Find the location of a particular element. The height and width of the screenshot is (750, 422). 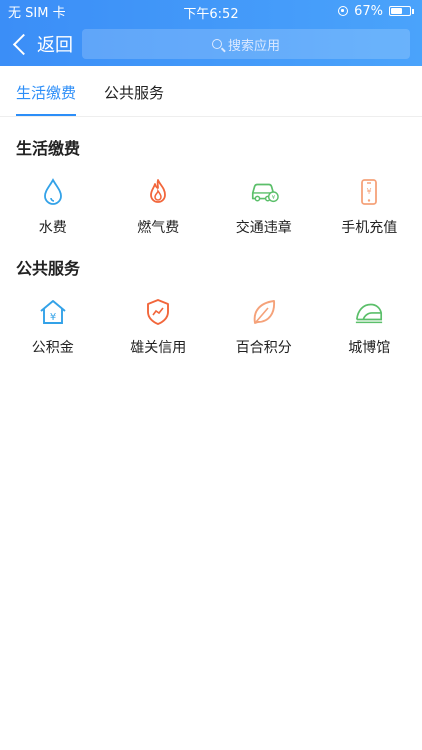

app-water-bill: 水费 is located at coordinates (53, 207).